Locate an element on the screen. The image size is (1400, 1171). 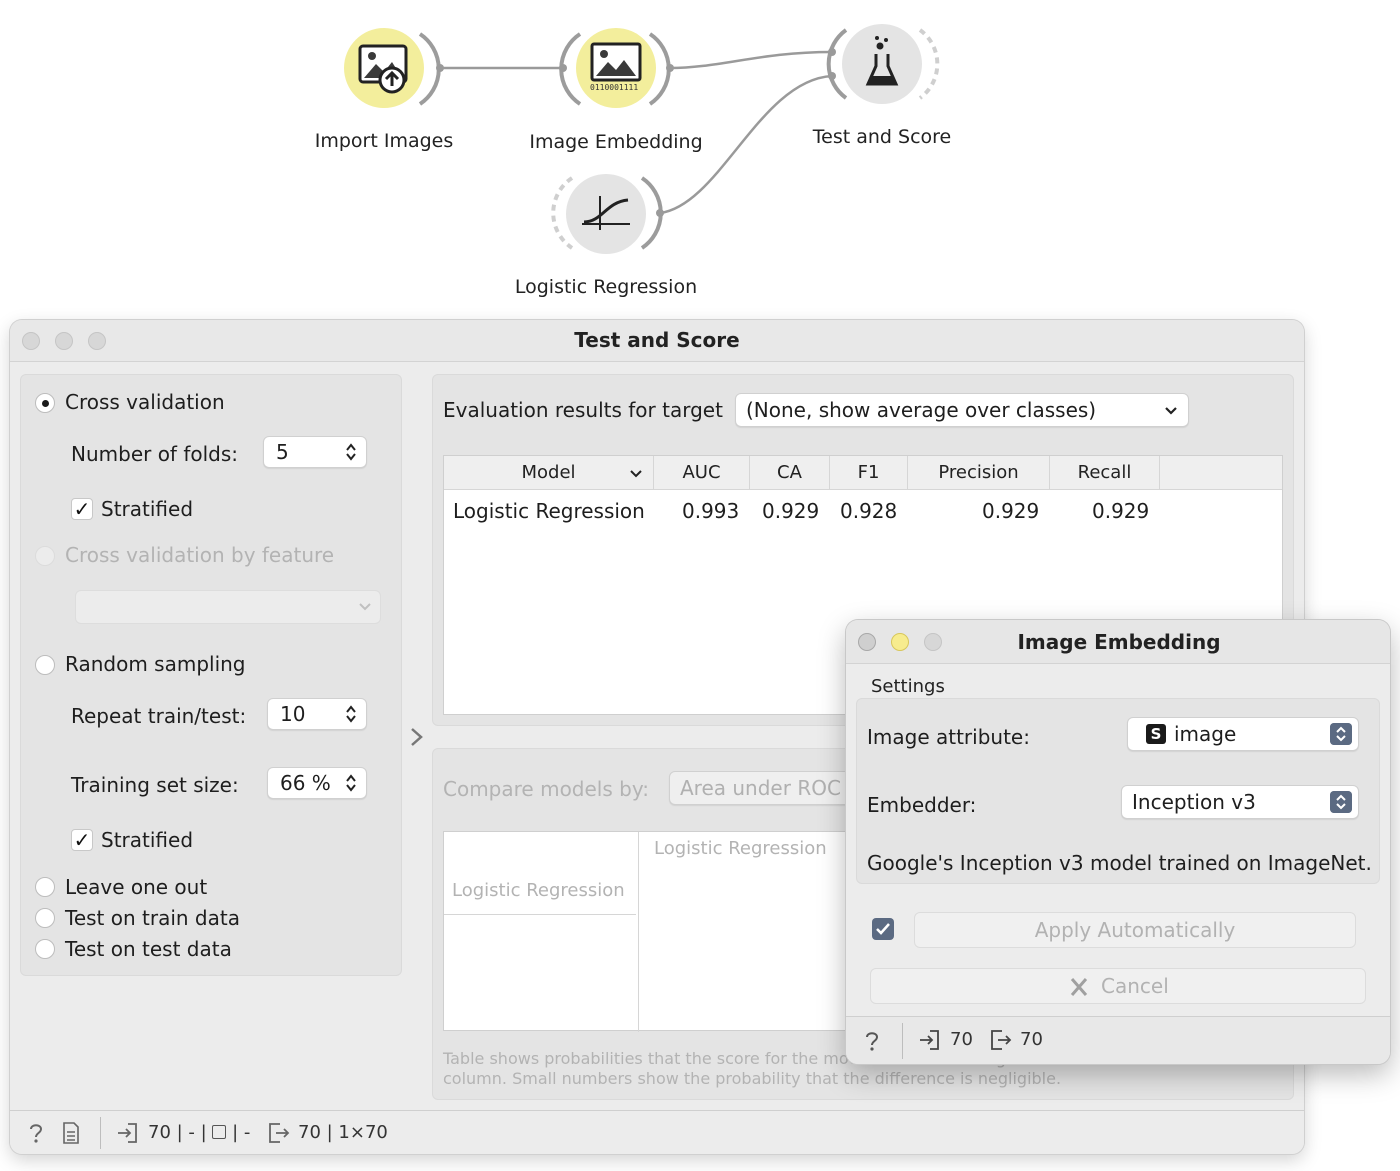
image-attribute-dropdown: S image is located at coordinates (1243, 734).